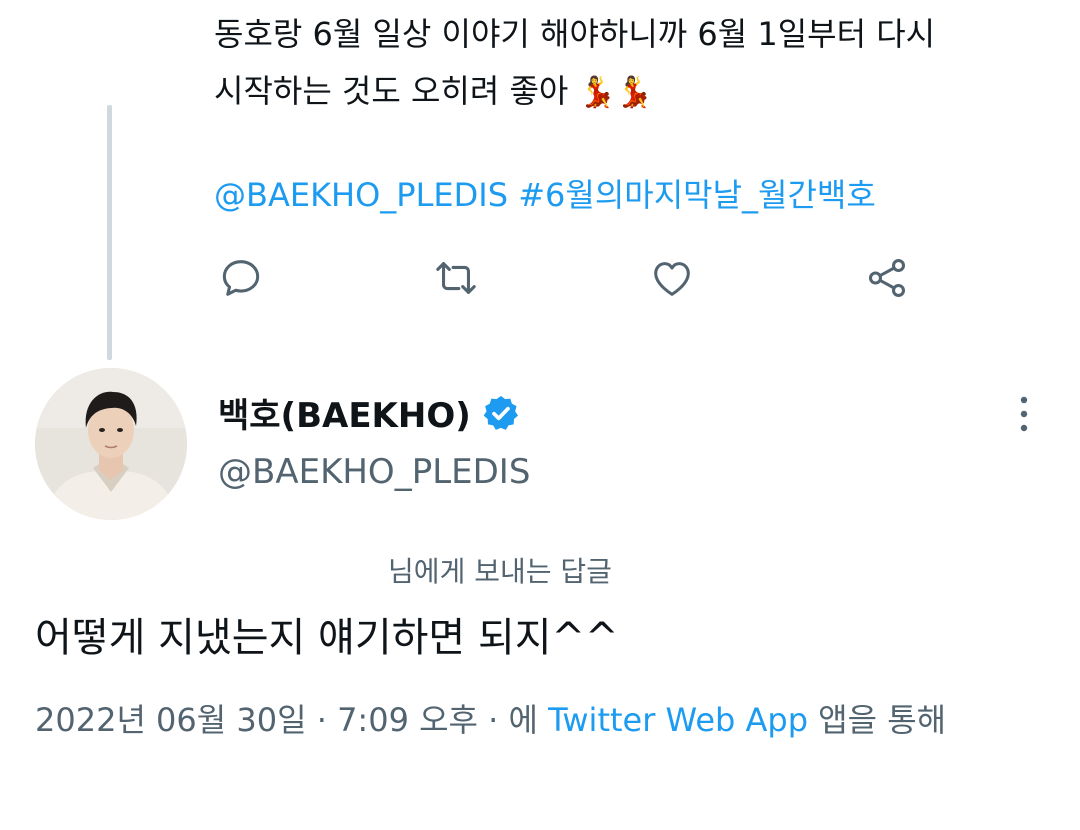 The height and width of the screenshot is (830, 1080). I want to click on more-options-icon, so click(1024, 414).